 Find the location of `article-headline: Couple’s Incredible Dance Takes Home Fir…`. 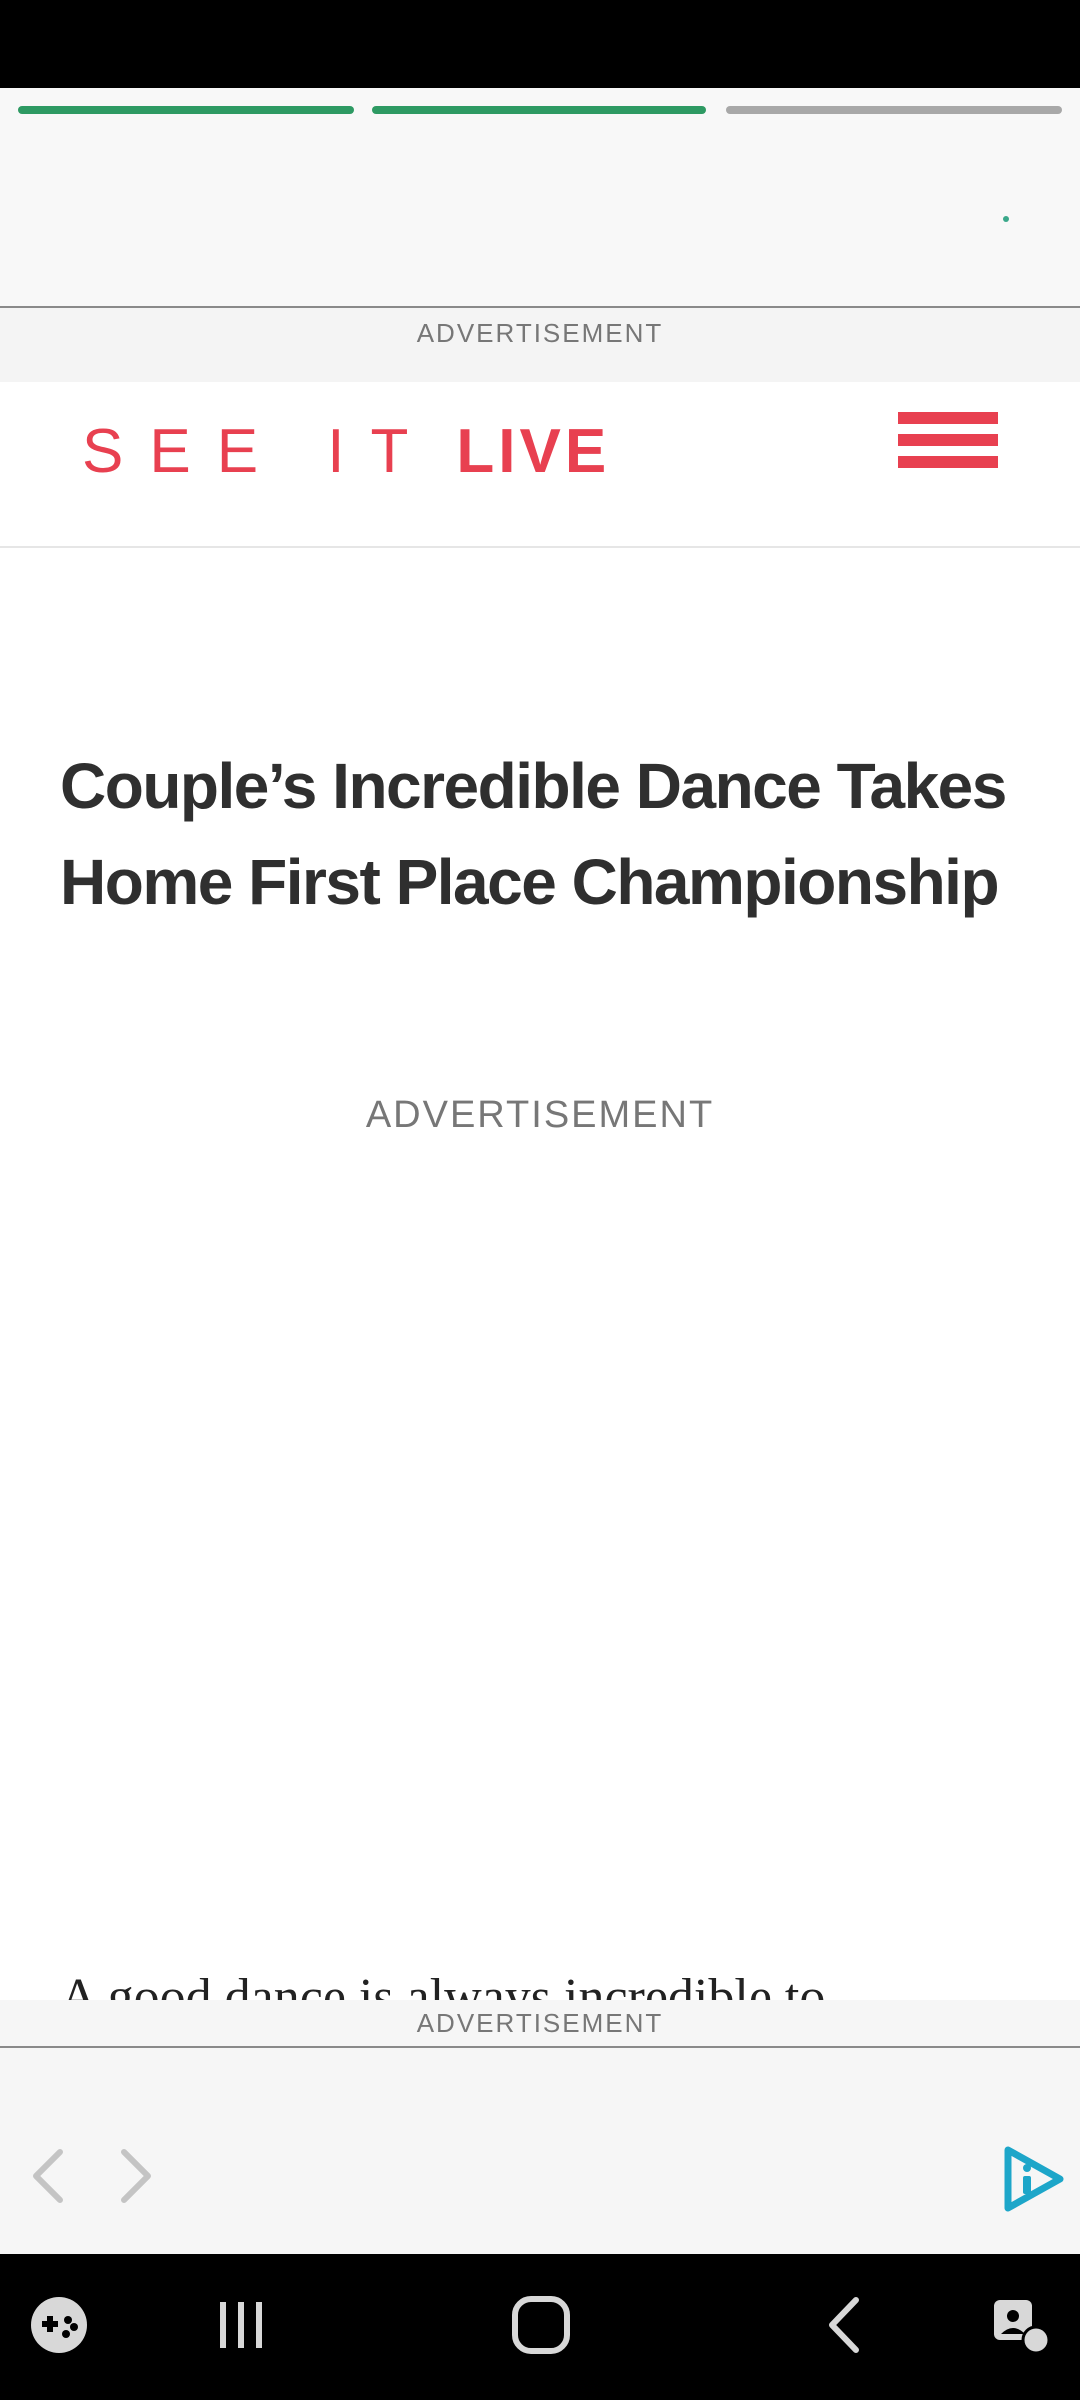

article-headline: Couple’s Incredible Dance Takes Home Fir… is located at coordinates (533, 834).